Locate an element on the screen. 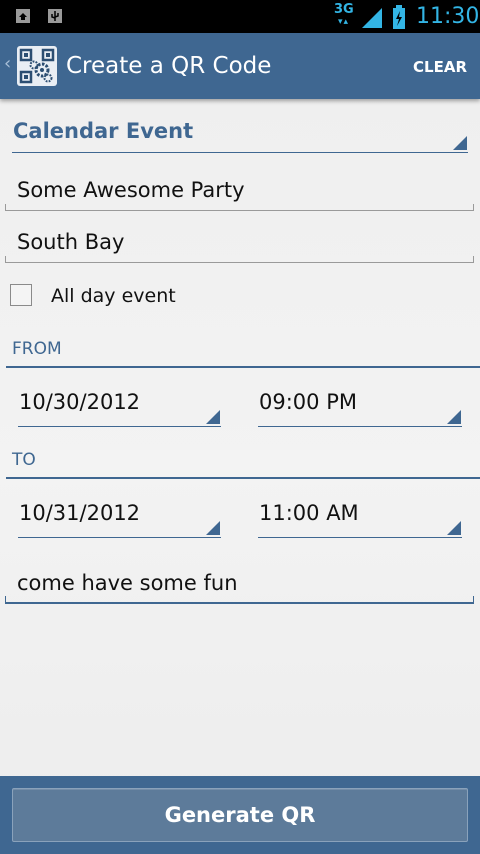 The image size is (480, 854). location-value: South Bay is located at coordinates (71, 242).